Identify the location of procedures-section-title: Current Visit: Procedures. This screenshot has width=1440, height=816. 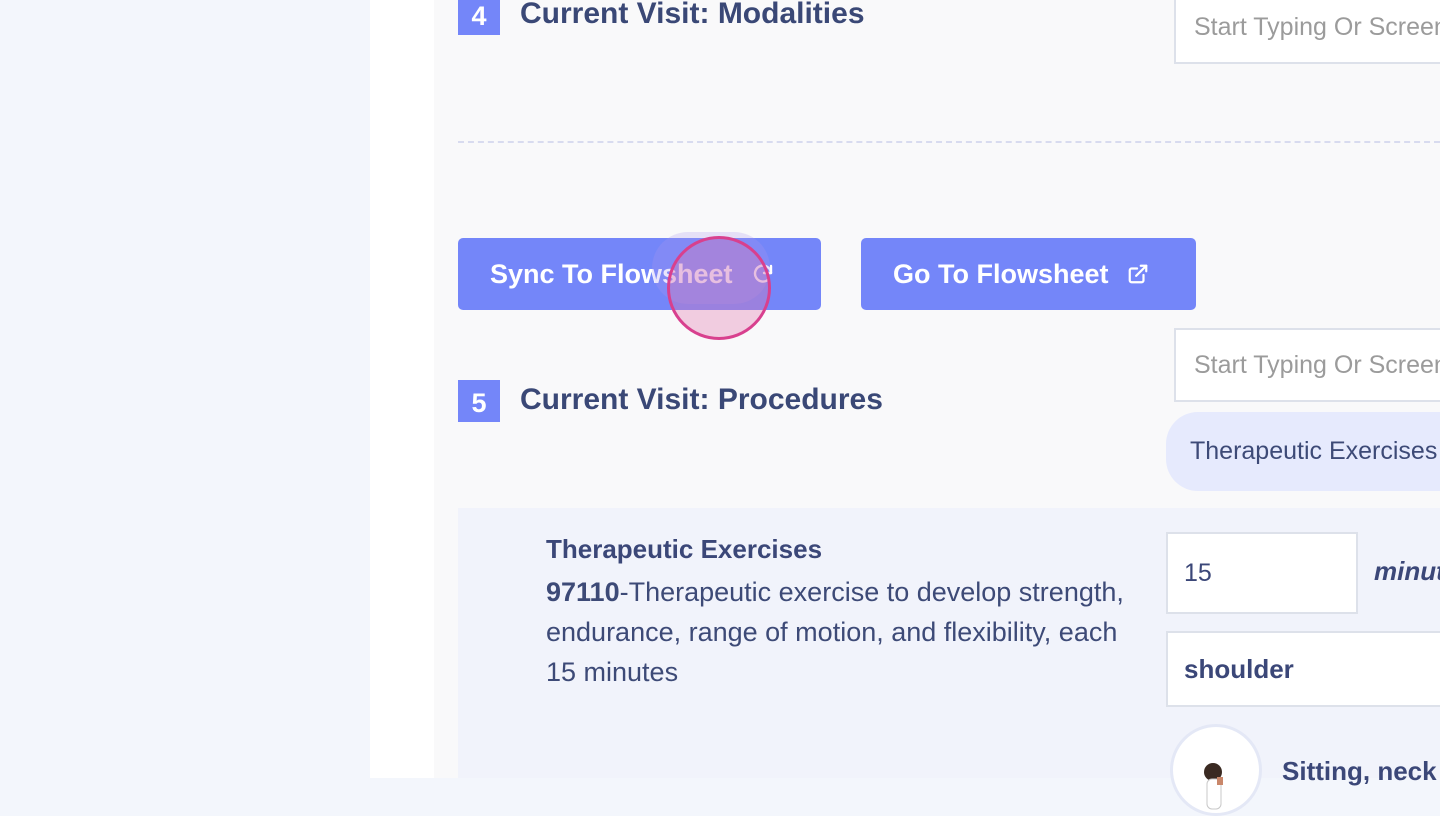
(701, 399).